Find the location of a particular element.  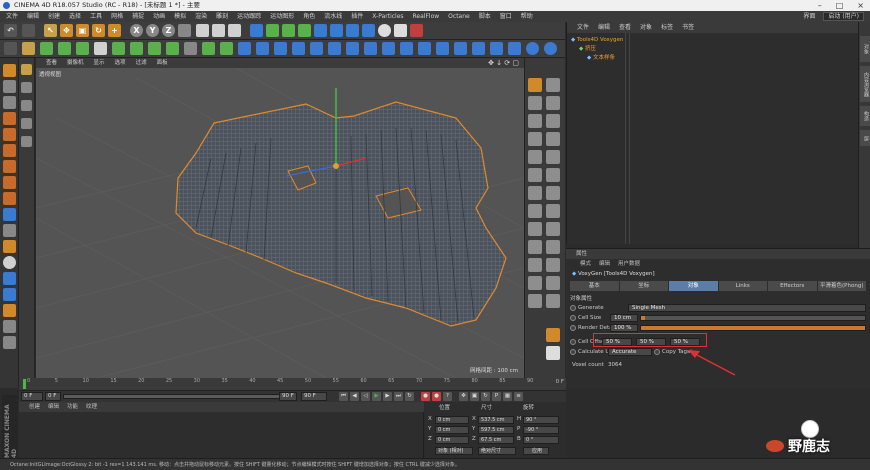

play-backward-button: ◁ is located at coordinates (365, 396).